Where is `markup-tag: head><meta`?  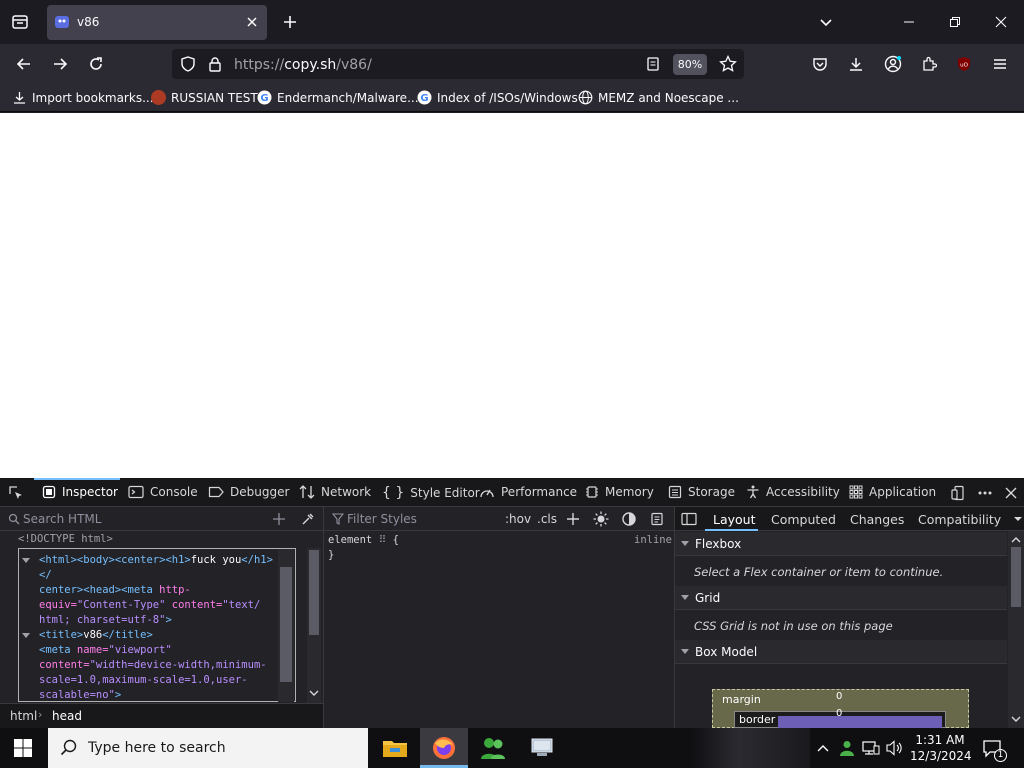
markup-tag: head><meta is located at coordinates (121, 590).